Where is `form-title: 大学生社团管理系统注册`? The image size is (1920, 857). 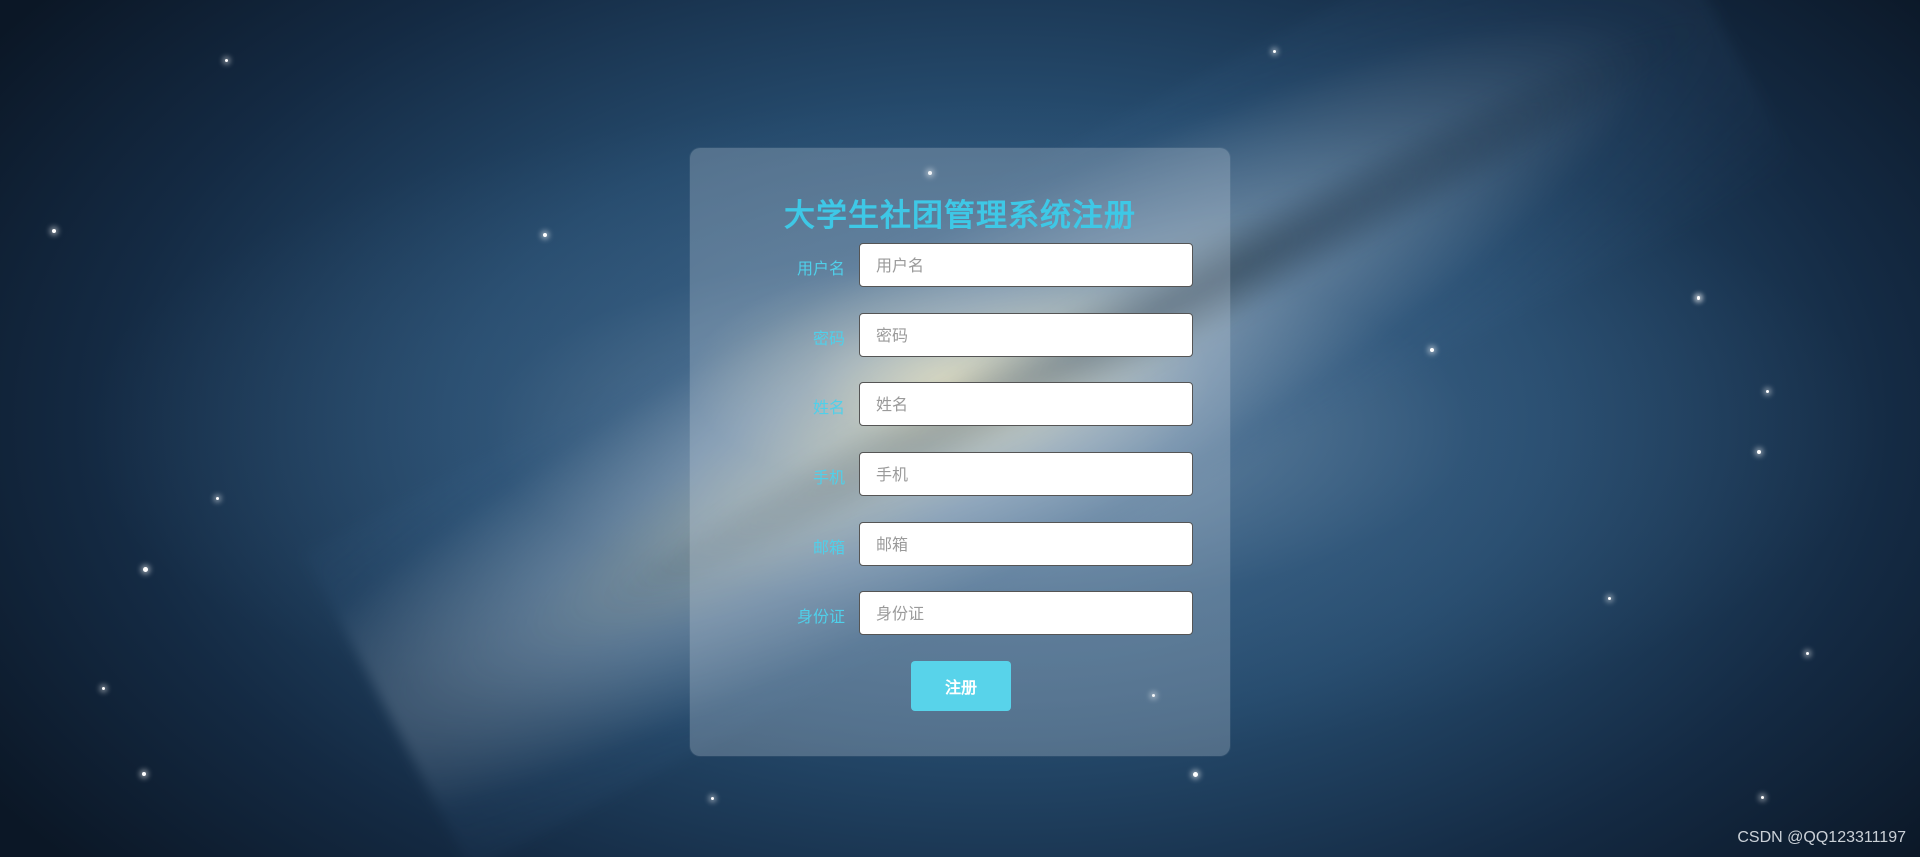
form-title: 大学生社团管理系统注册 is located at coordinates (960, 216).